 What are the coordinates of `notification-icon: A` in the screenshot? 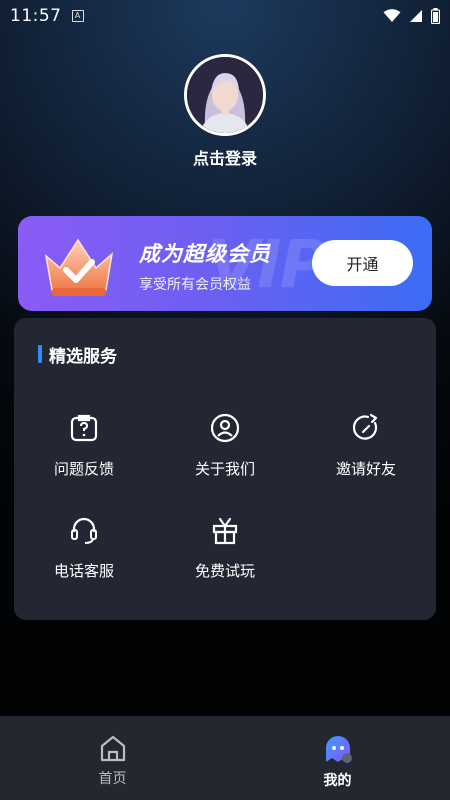 It's located at (77, 16).